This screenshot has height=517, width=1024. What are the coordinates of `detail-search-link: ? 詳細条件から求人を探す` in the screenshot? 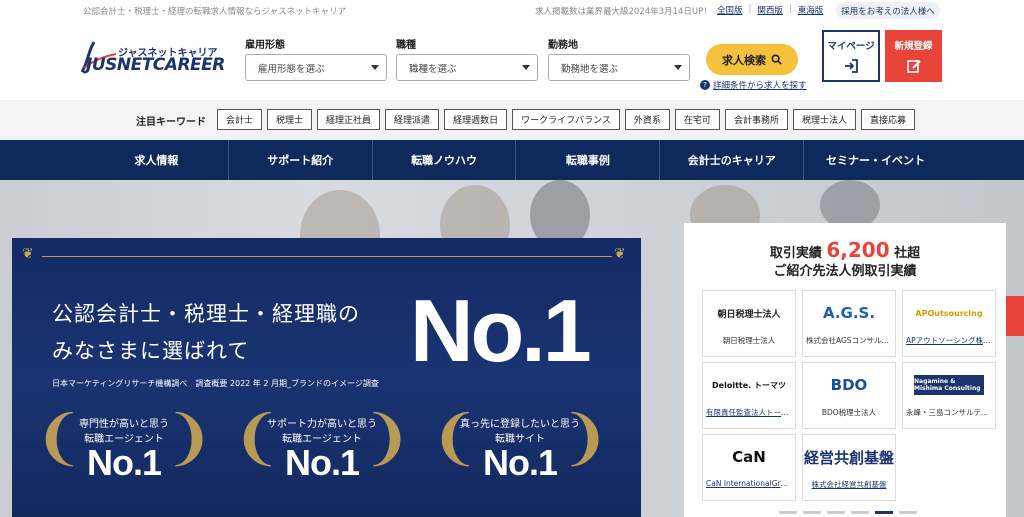 It's located at (753, 85).